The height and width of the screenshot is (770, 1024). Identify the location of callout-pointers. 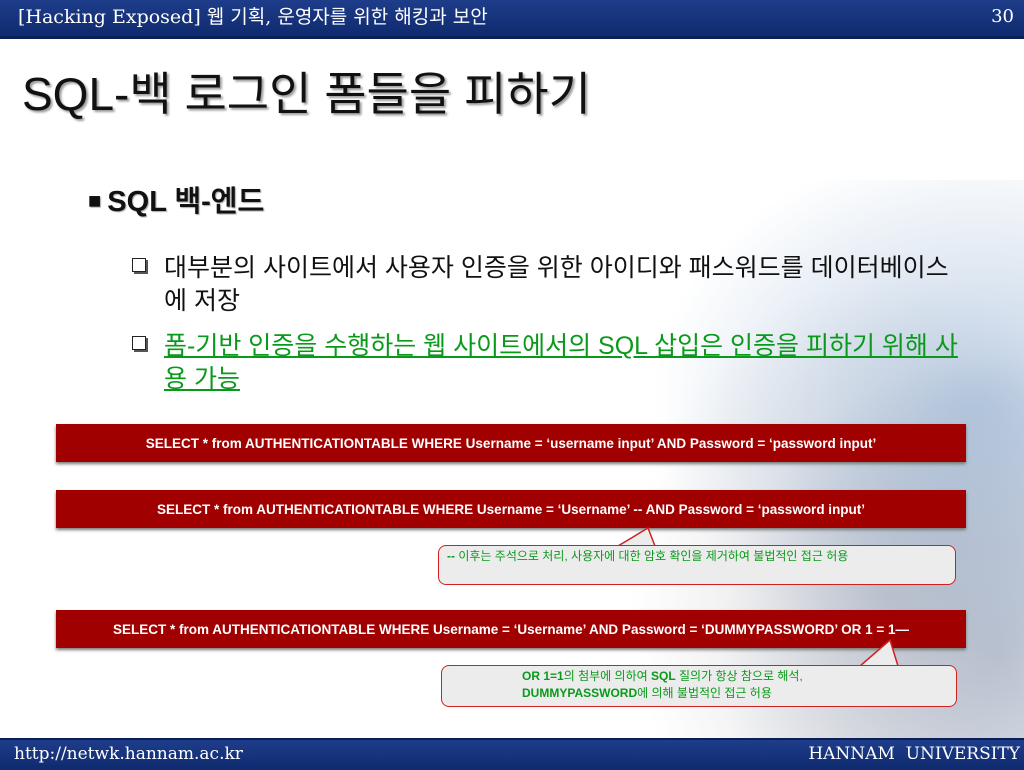
(757, 596).